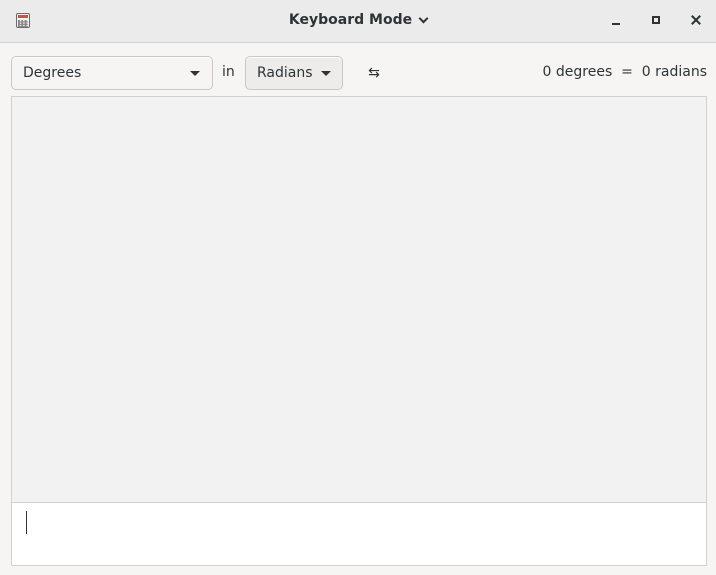 The image size is (716, 575). I want to click on maximize-button, so click(656, 20).